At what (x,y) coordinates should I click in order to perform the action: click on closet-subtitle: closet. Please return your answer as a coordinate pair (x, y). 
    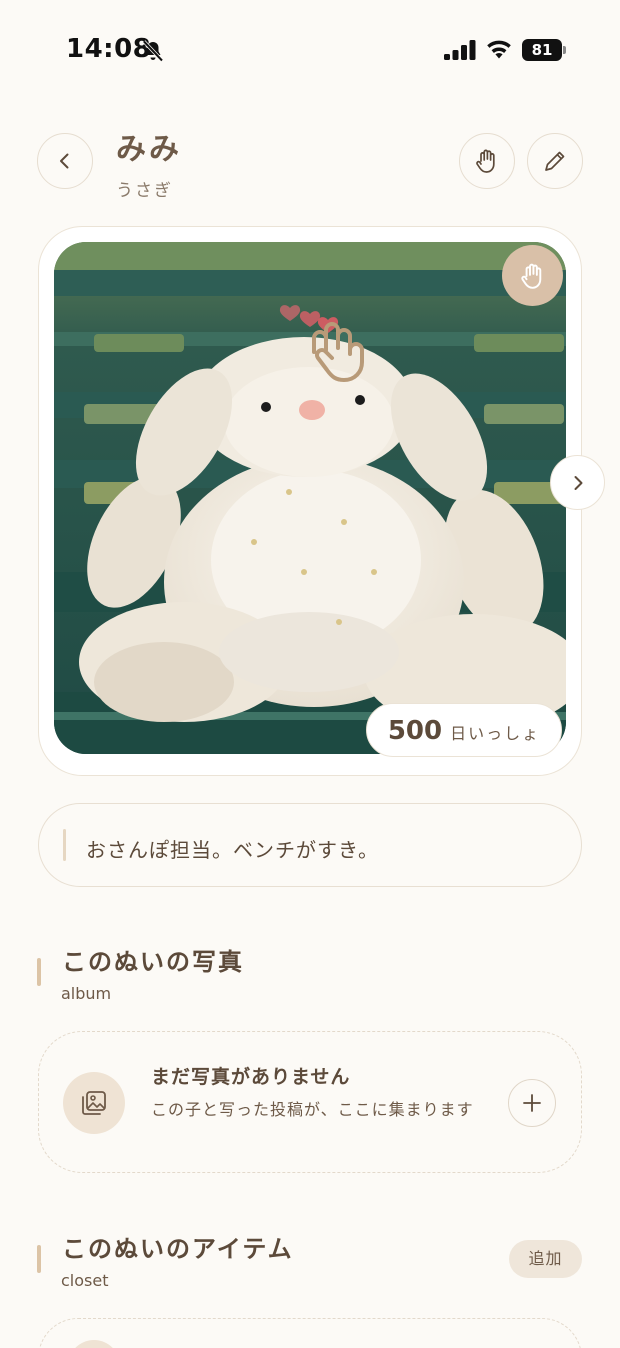
    Looking at the image, I should click on (85, 1280).